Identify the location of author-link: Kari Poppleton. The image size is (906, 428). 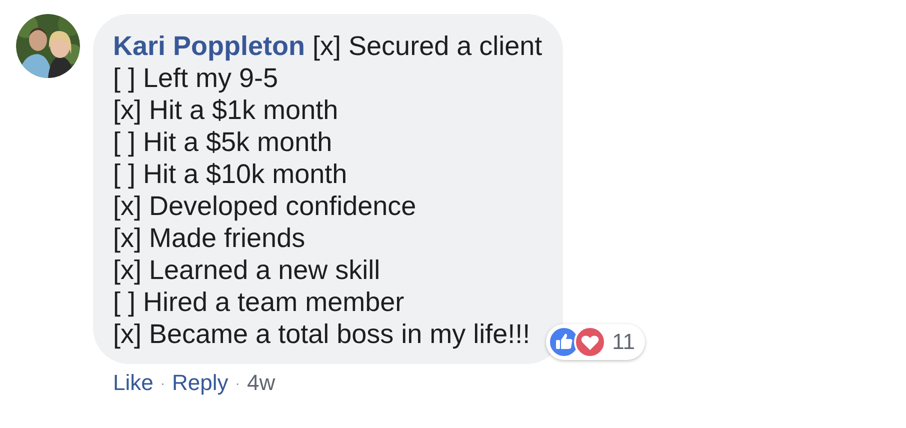
(209, 46).